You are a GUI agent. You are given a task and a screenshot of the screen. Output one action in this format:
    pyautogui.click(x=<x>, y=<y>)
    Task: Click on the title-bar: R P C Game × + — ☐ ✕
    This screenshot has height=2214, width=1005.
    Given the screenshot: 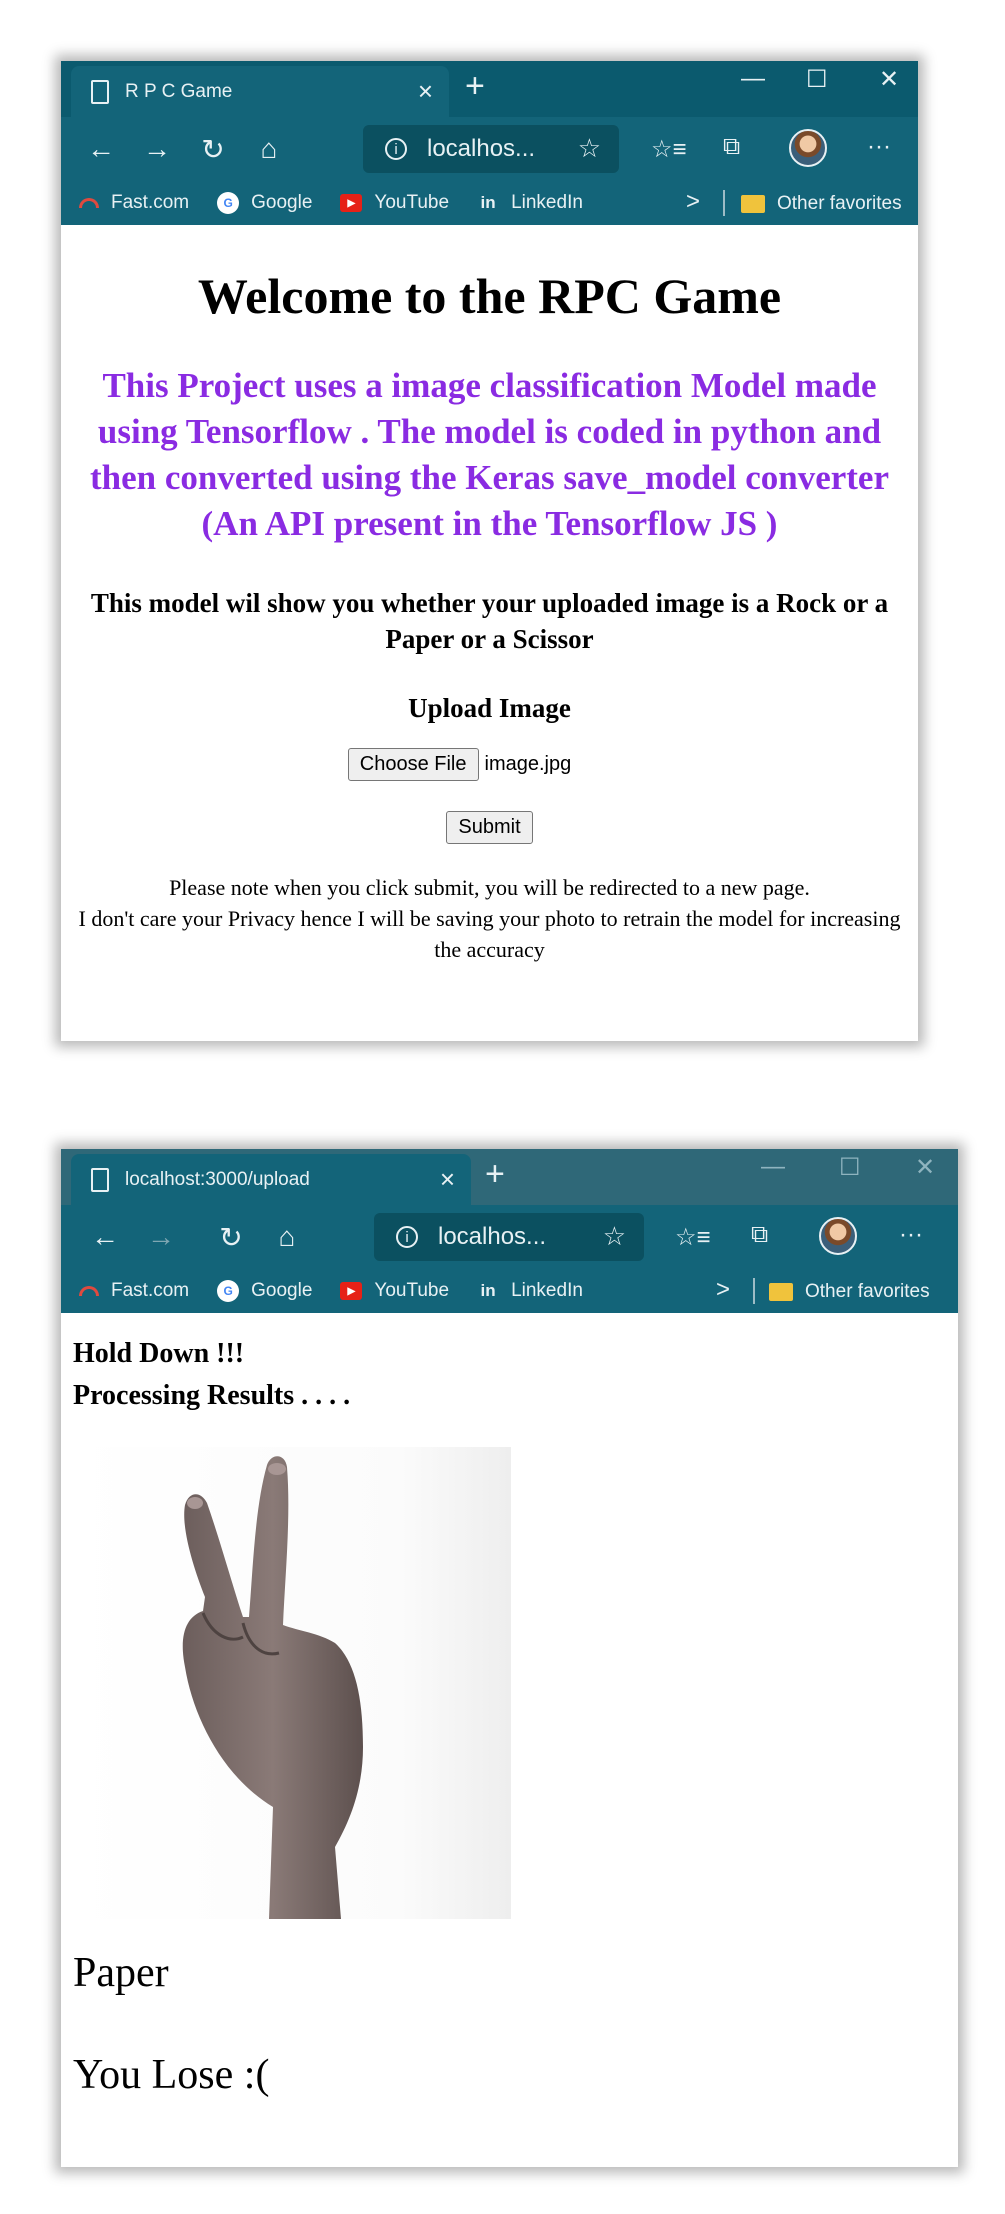 What is the action you would take?
    pyautogui.click(x=489, y=89)
    